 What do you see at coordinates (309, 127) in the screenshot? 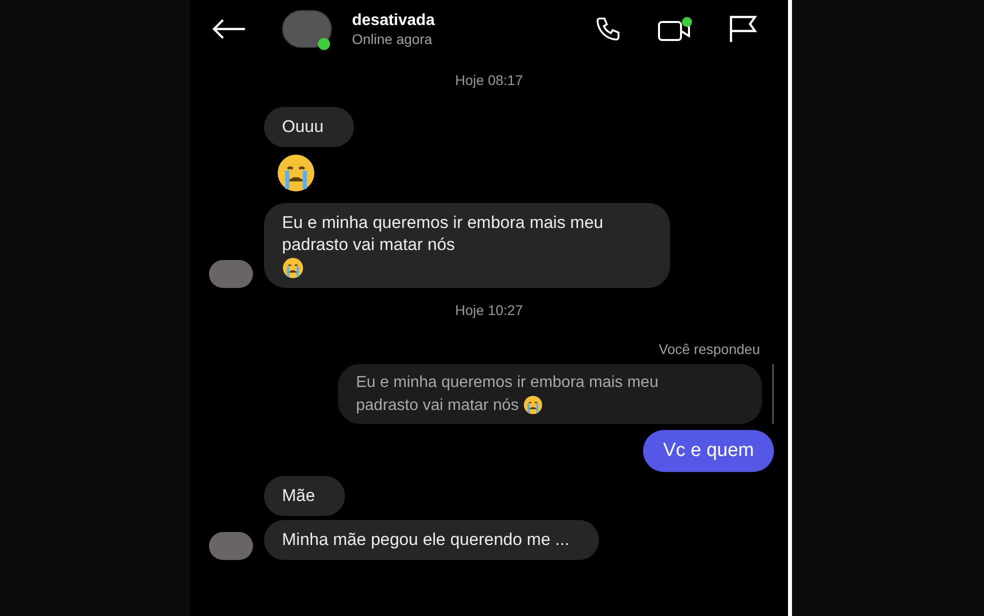
I see `received-message: Ouuu` at bounding box center [309, 127].